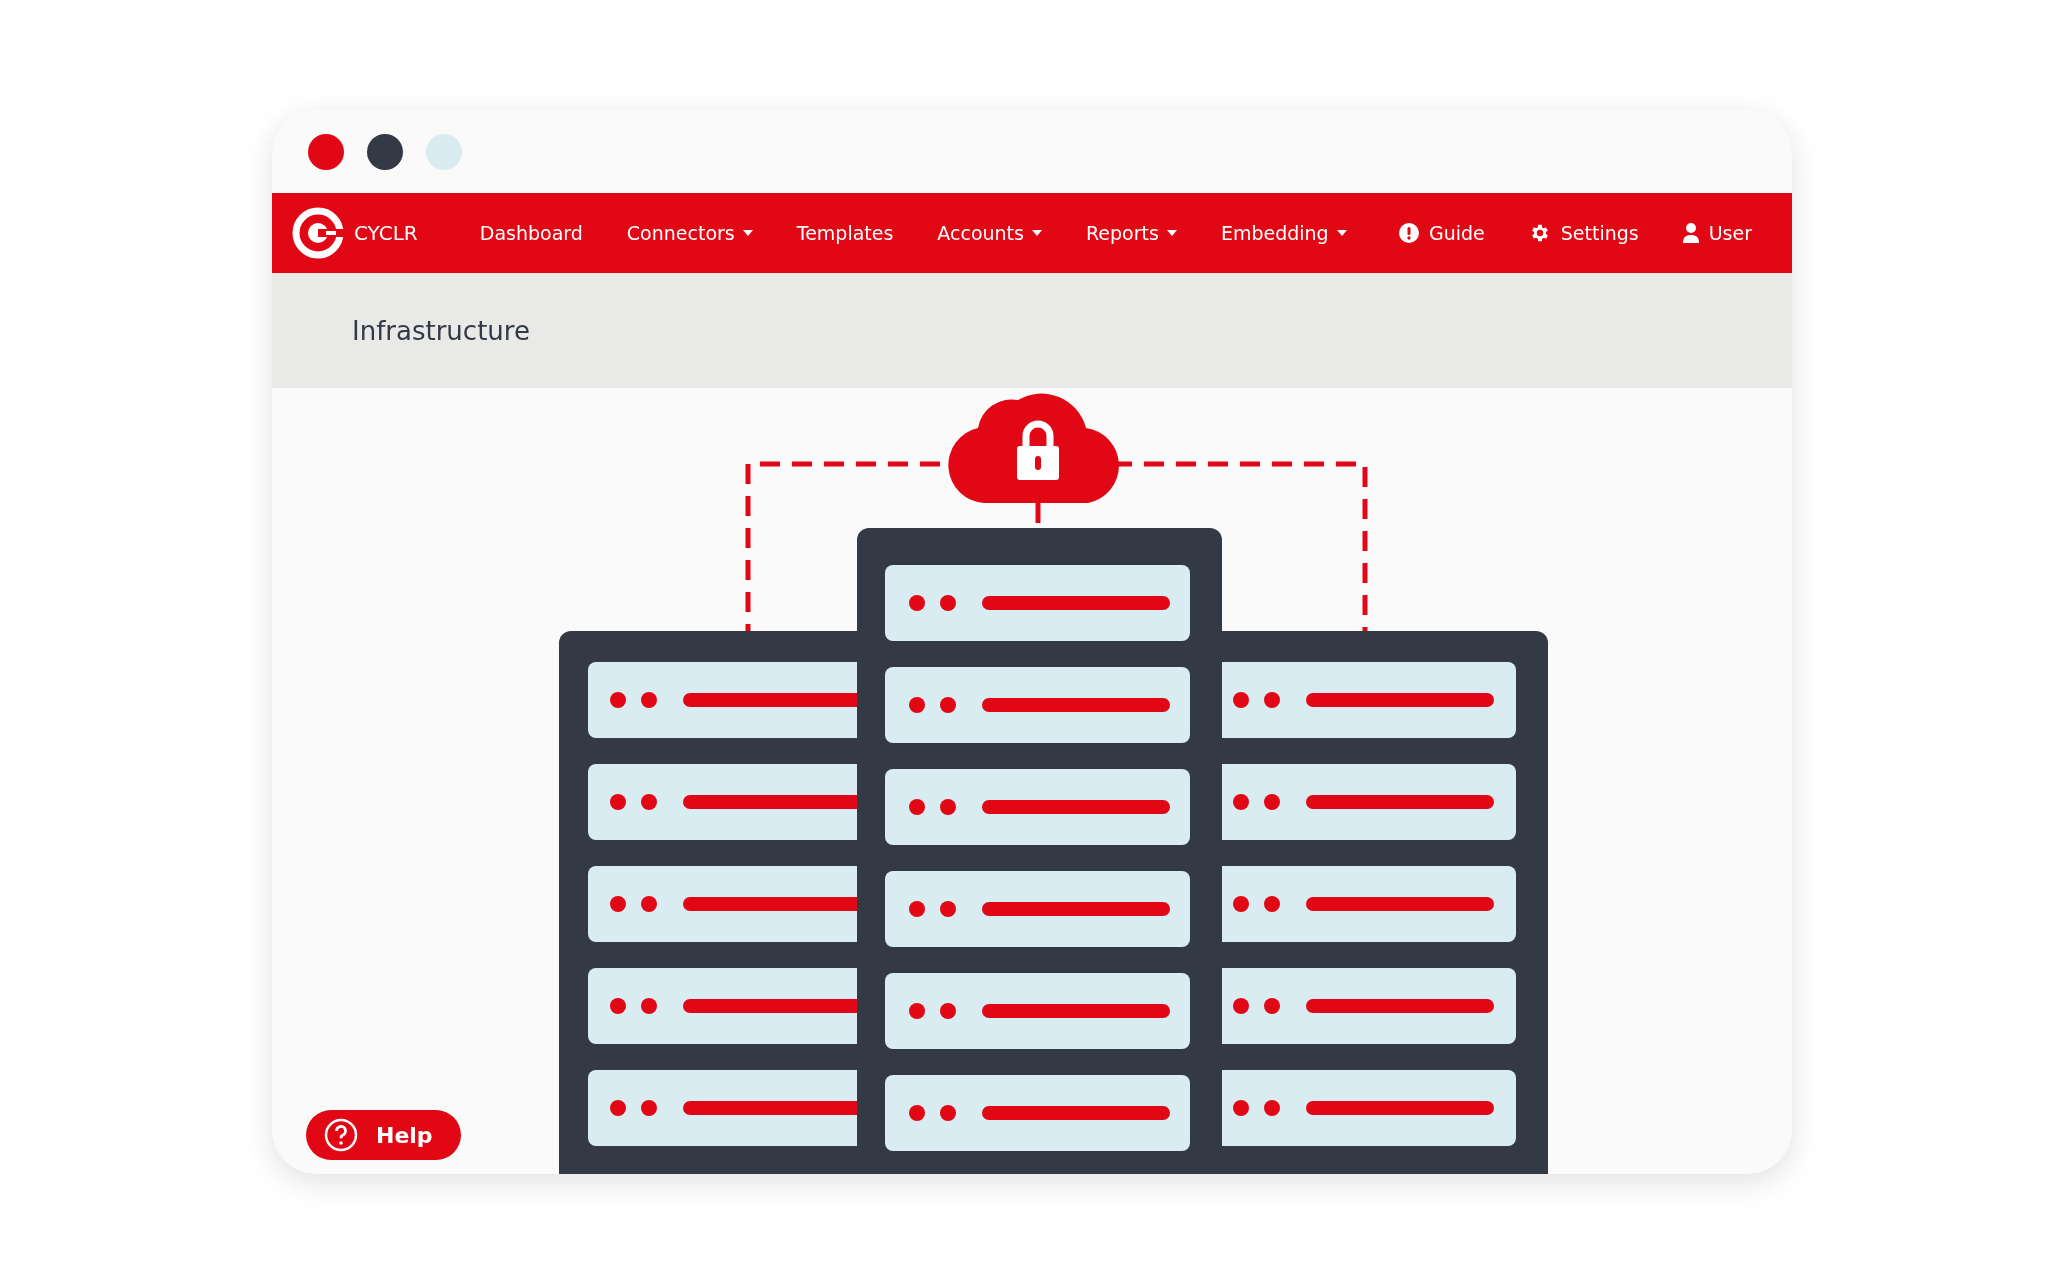 This screenshot has width=2048, height=1280. I want to click on help-button: Help, so click(383, 1135).